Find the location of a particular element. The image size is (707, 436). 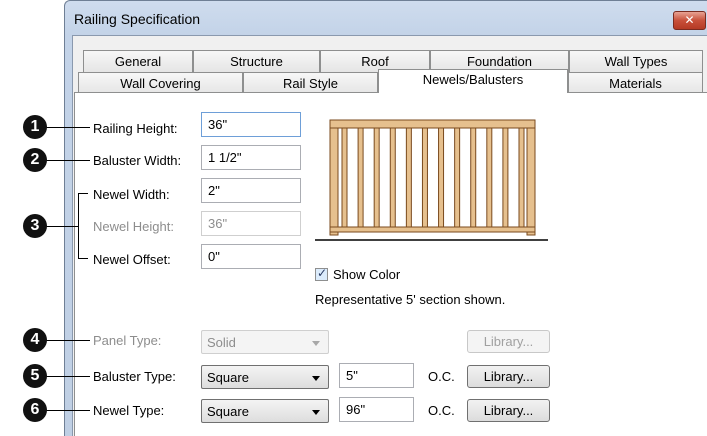

title-bar: Railing Specification ✕ is located at coordinates (386, 18).